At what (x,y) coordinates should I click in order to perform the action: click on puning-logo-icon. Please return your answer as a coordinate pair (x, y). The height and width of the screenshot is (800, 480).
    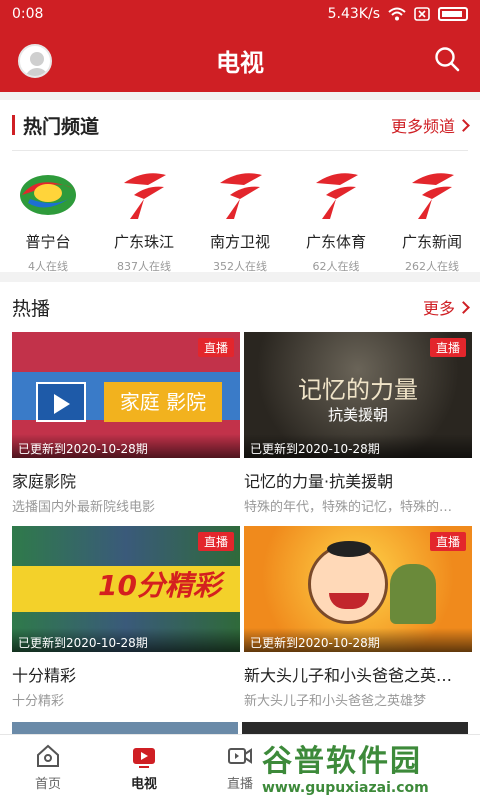
    Looking at the image, I should click on (48, 195).